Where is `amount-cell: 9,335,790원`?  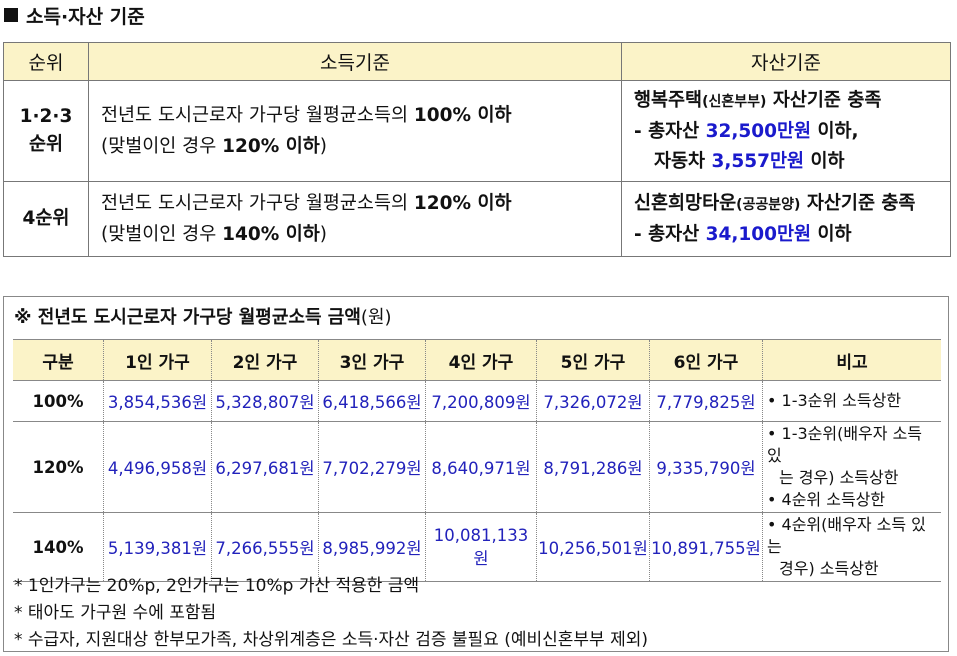 amount-cell: 9,335,790원 is located at coordinates (706, 467).